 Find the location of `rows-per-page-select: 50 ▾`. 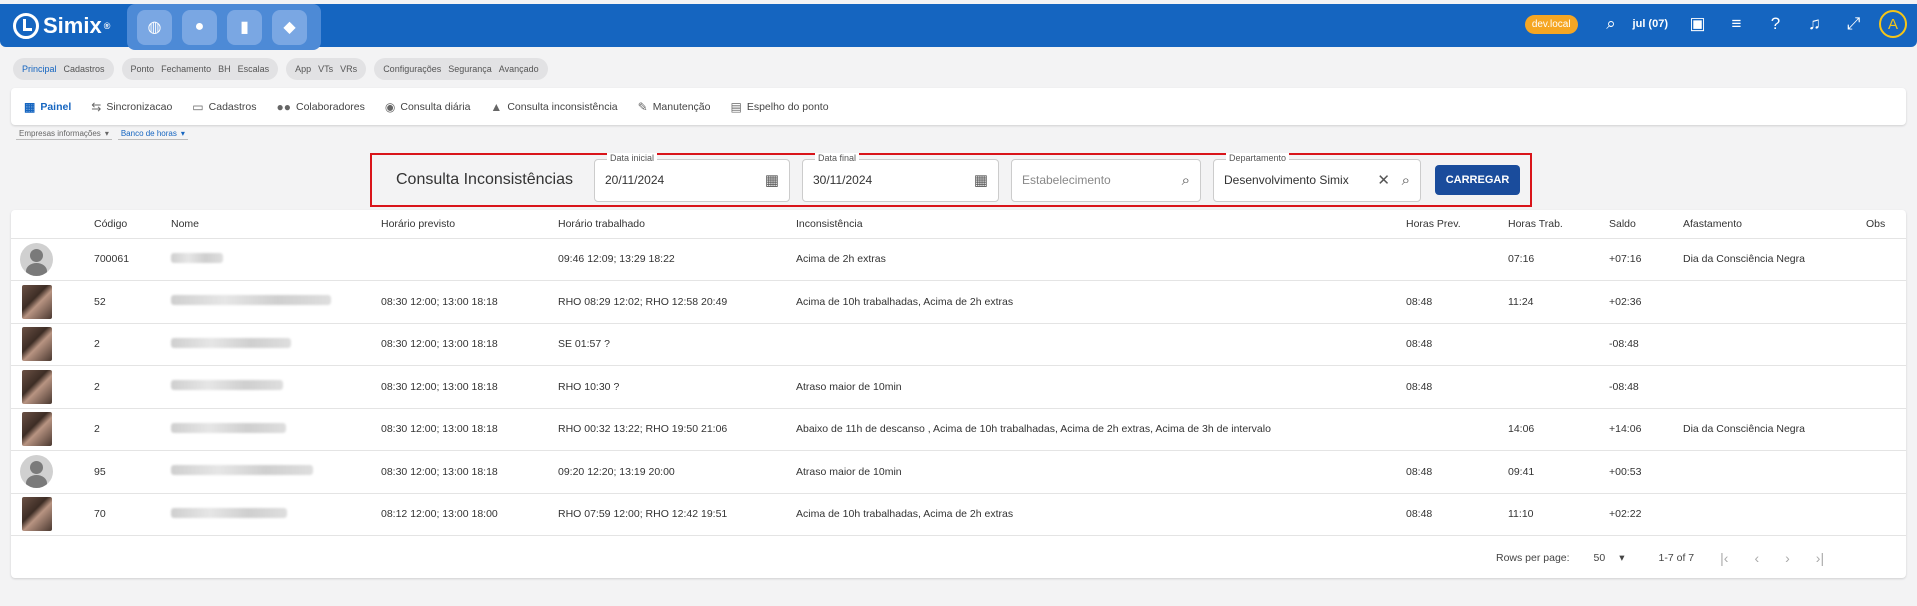

rows-per-page-select: 50 ▾ is located at coordinates (1609, 558).